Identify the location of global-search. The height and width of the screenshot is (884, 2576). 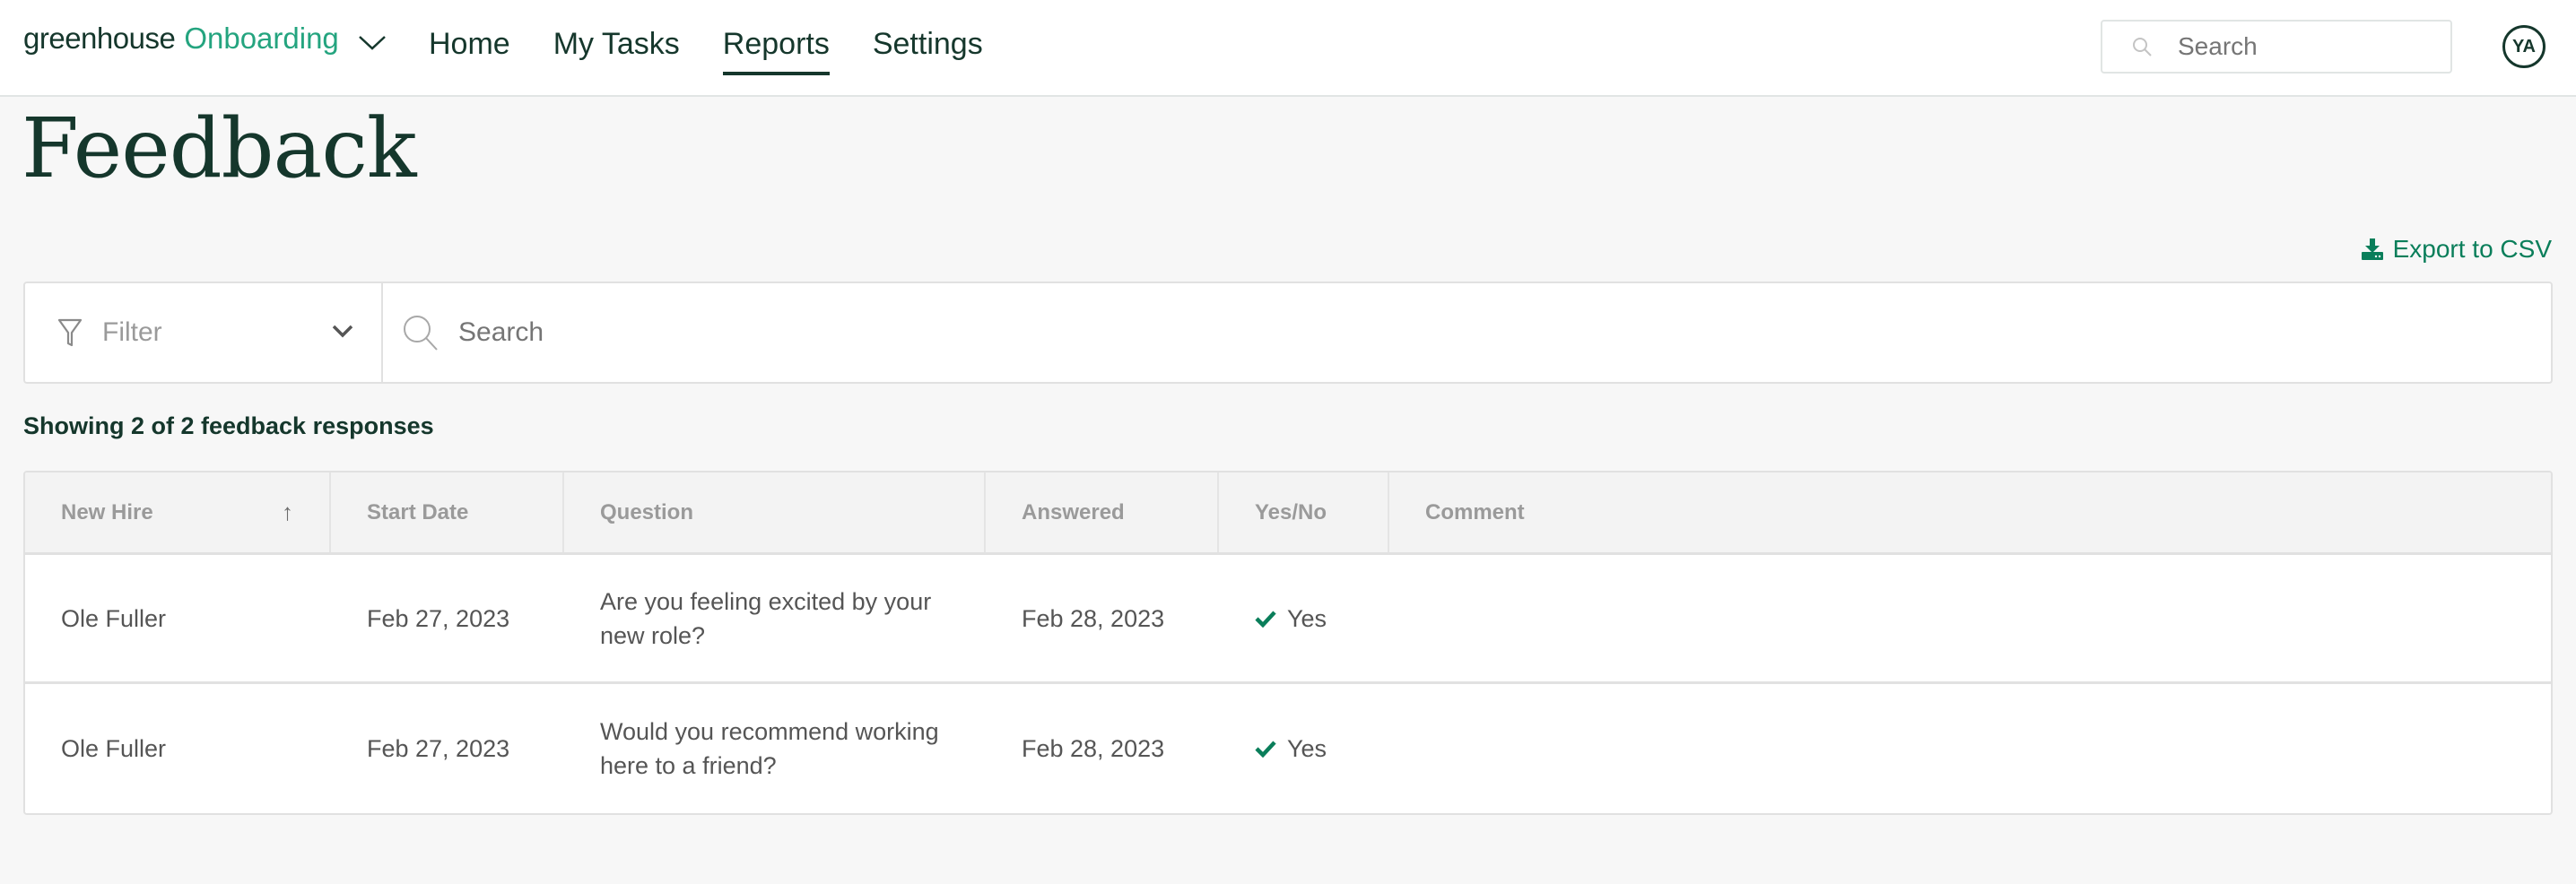
(2276, 47).